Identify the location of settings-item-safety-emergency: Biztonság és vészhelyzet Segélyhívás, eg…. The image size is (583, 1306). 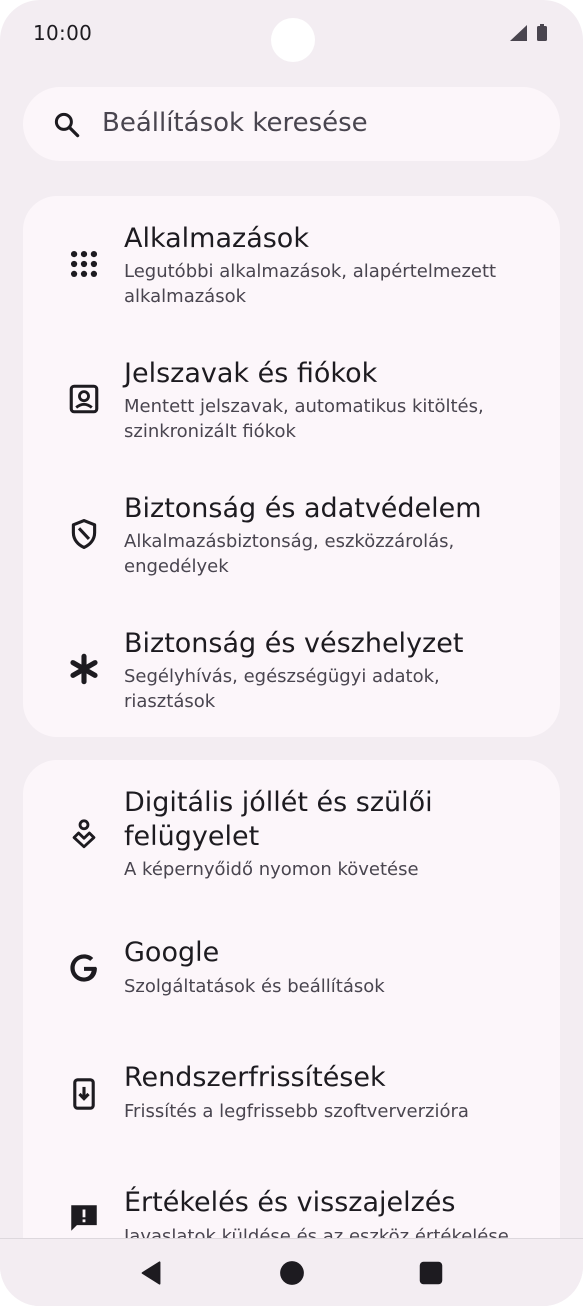
(291, 669).